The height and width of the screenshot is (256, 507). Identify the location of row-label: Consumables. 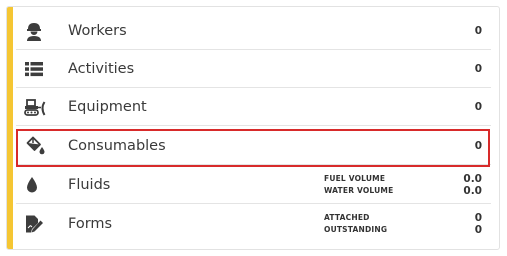
(117, 146).